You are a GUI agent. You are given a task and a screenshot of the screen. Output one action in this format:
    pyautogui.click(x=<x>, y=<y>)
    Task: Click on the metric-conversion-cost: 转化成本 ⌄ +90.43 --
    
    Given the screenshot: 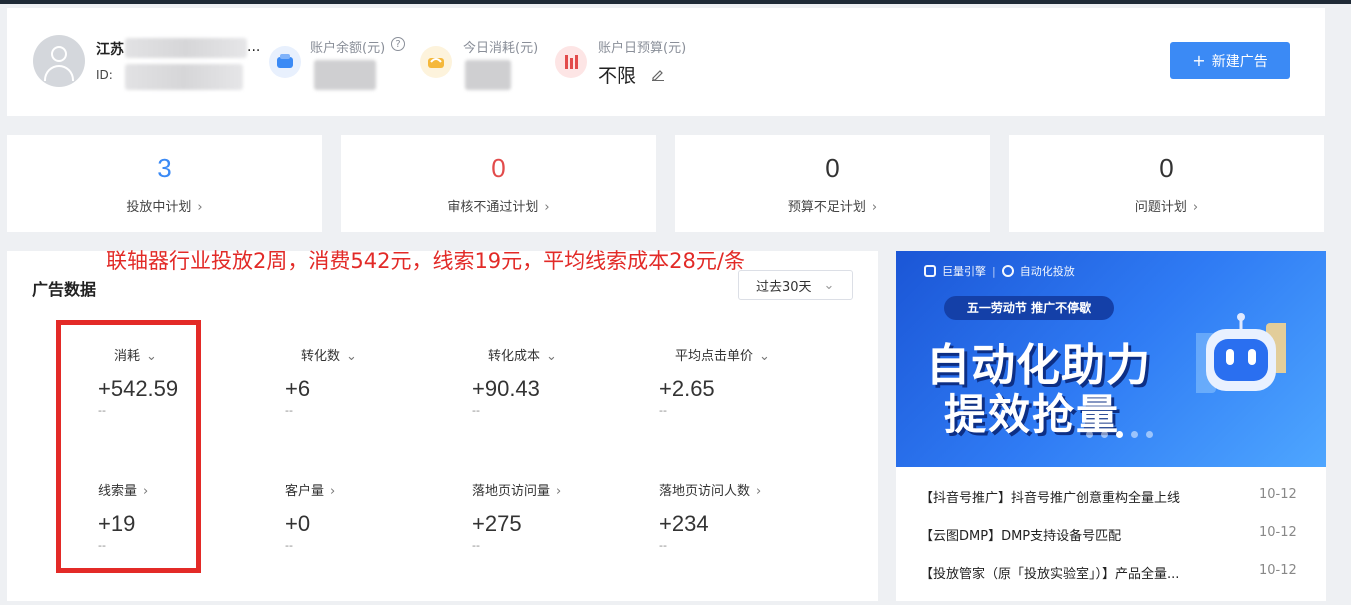 What is the action you would take?
    pyautogui.click(x=557, y=381)
    